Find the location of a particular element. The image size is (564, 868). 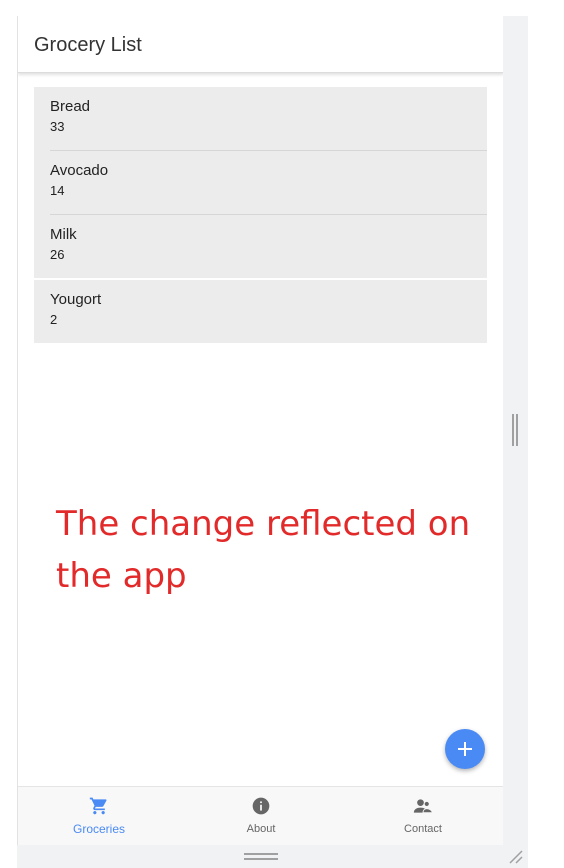

item-name: Milk is located at coordinates (63, 234).